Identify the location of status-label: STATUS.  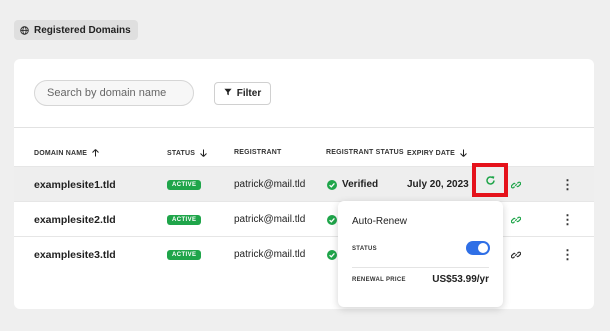
(364, 249).